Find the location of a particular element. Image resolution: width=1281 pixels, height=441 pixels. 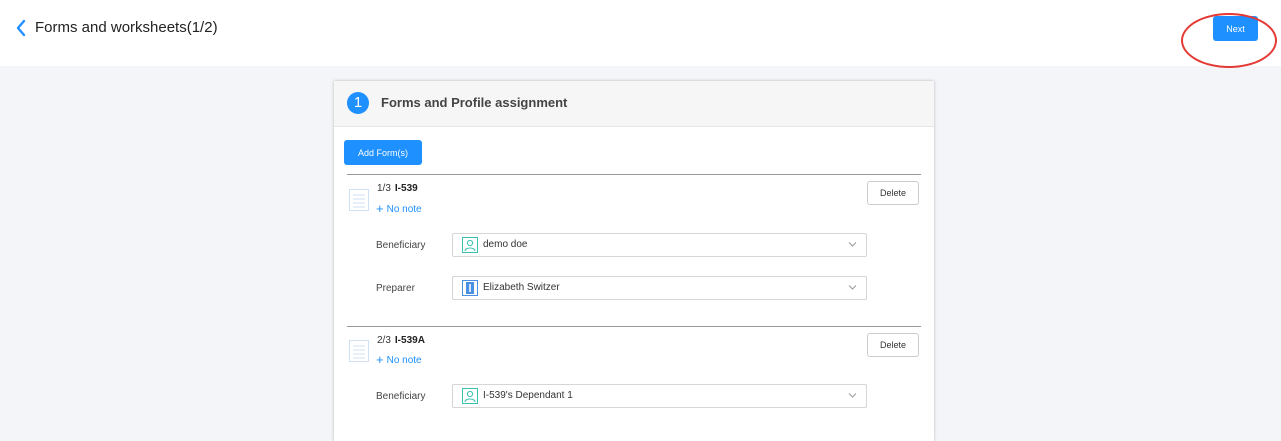

form-code: I-539 is located at coordinates (406, 188).